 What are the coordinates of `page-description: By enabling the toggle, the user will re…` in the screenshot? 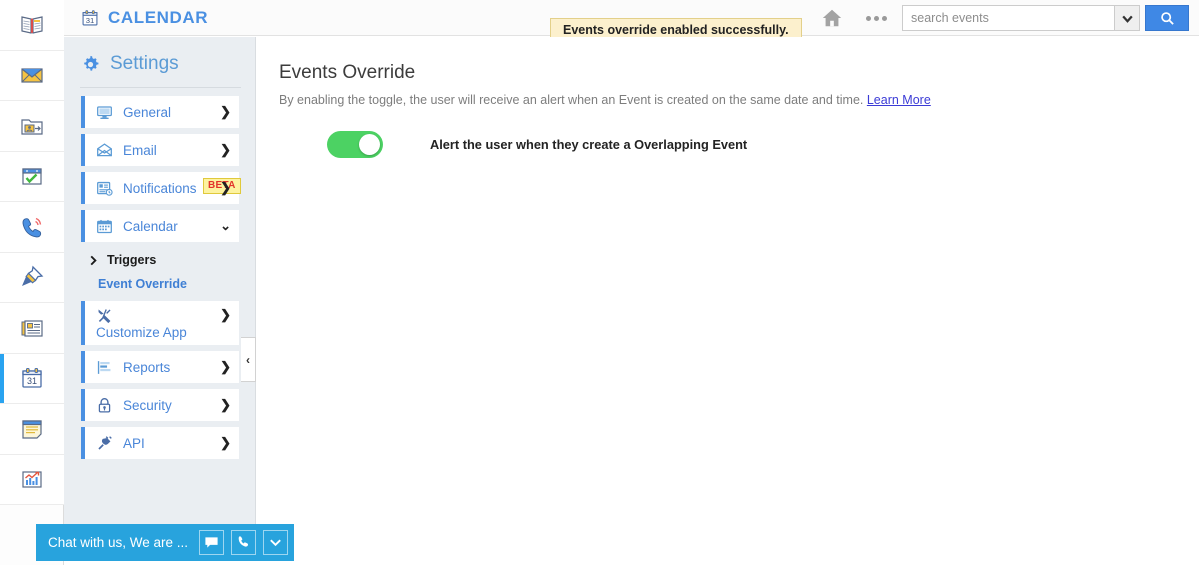 It's located at (728, 95).